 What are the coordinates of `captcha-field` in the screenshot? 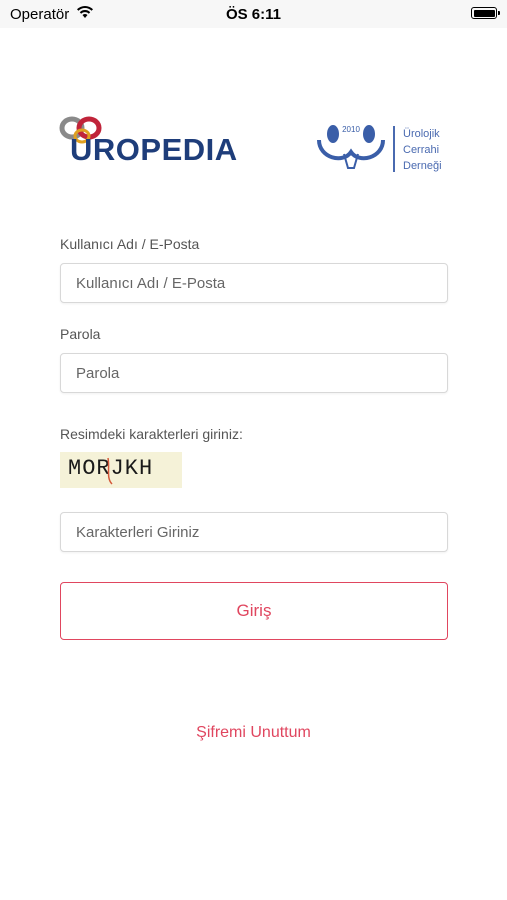 It's located at (254, 532).